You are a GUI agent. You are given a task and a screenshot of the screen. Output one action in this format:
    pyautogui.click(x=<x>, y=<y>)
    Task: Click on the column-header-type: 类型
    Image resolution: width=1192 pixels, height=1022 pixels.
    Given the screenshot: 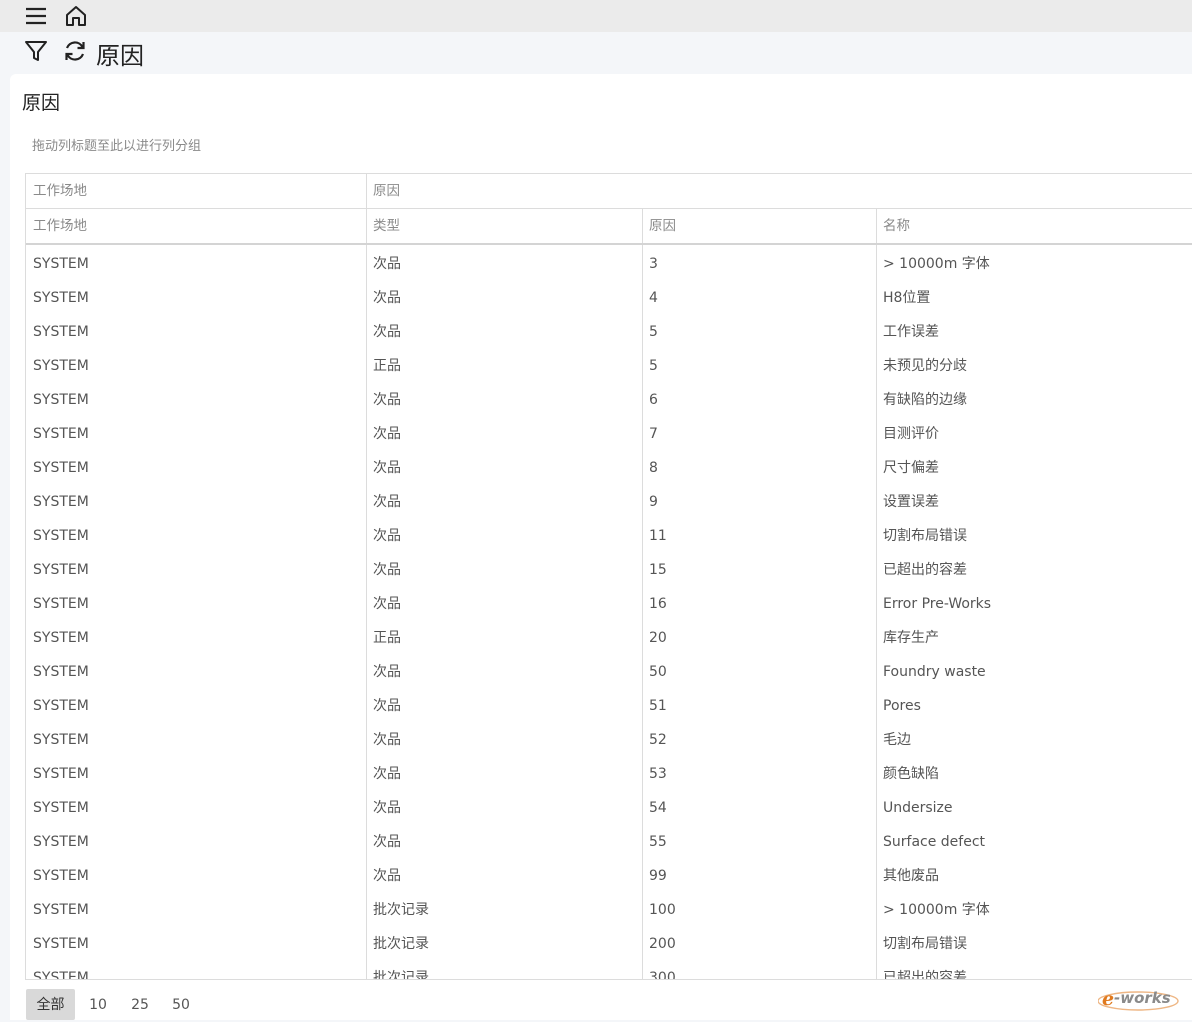 What is the action you would take?
    pyautogui.click(x=504, y=226)
    